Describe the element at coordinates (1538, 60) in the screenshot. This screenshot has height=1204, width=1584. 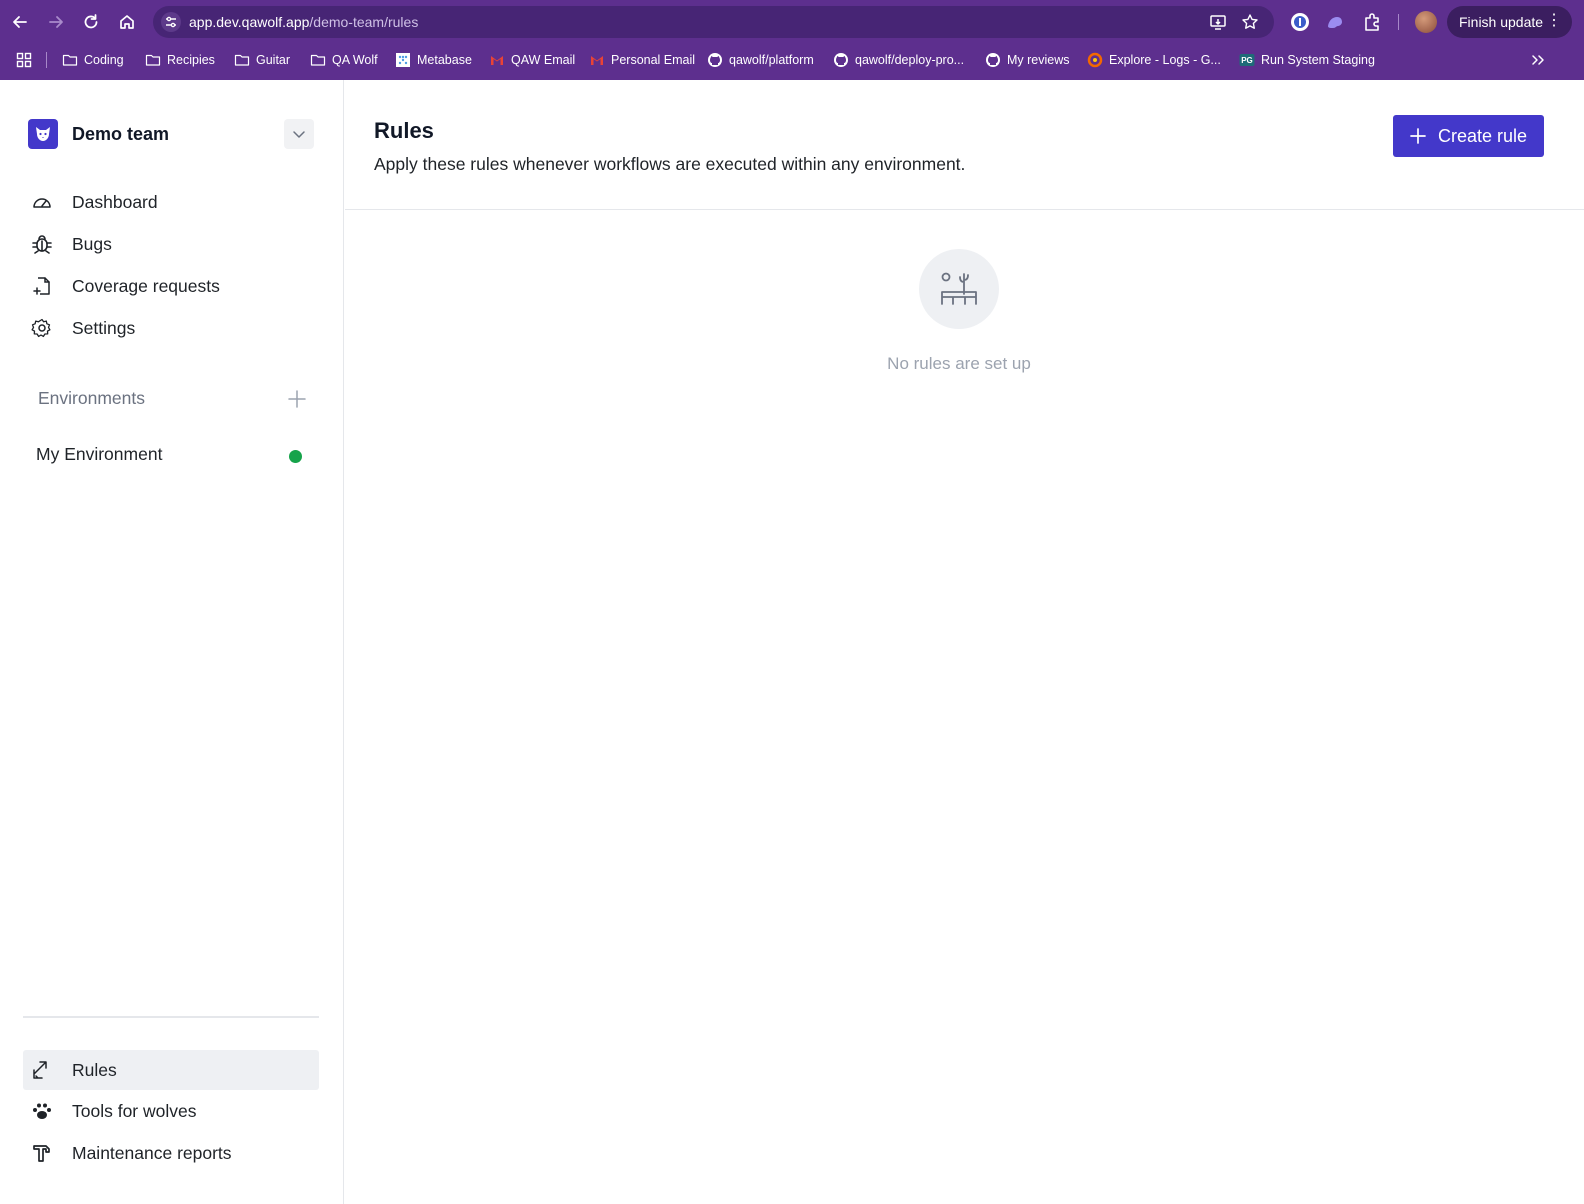
I see `chevron-double-right-icon` at that location.